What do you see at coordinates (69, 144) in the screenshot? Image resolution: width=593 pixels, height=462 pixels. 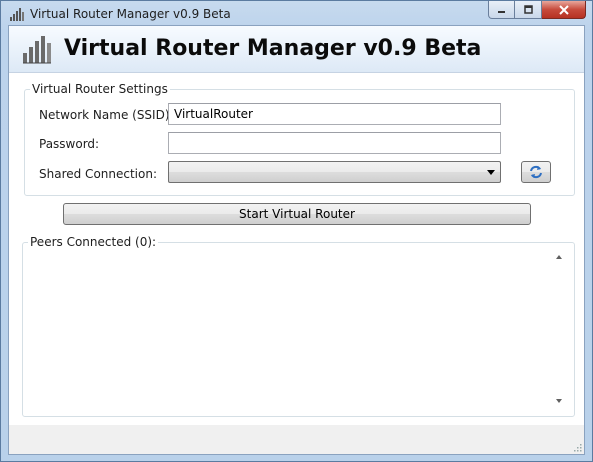 I see `password-label: Password:` at bounding box center [69, 144].